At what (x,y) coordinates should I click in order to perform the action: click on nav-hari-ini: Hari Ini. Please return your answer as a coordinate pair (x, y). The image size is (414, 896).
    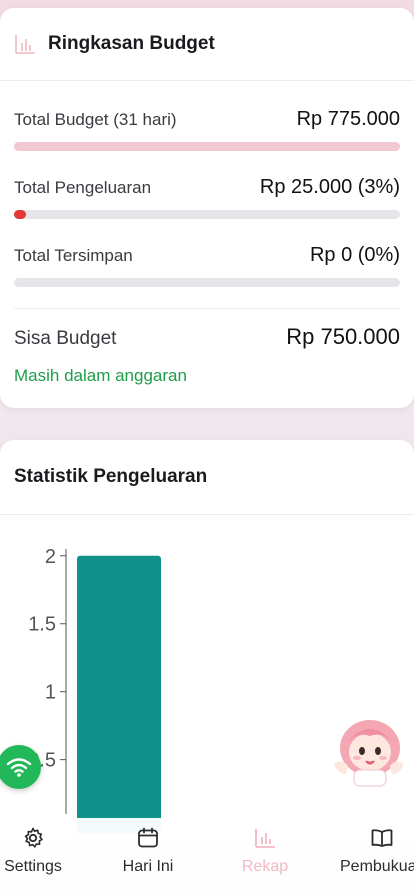
    Looking at the image, I should click on (148, 851).